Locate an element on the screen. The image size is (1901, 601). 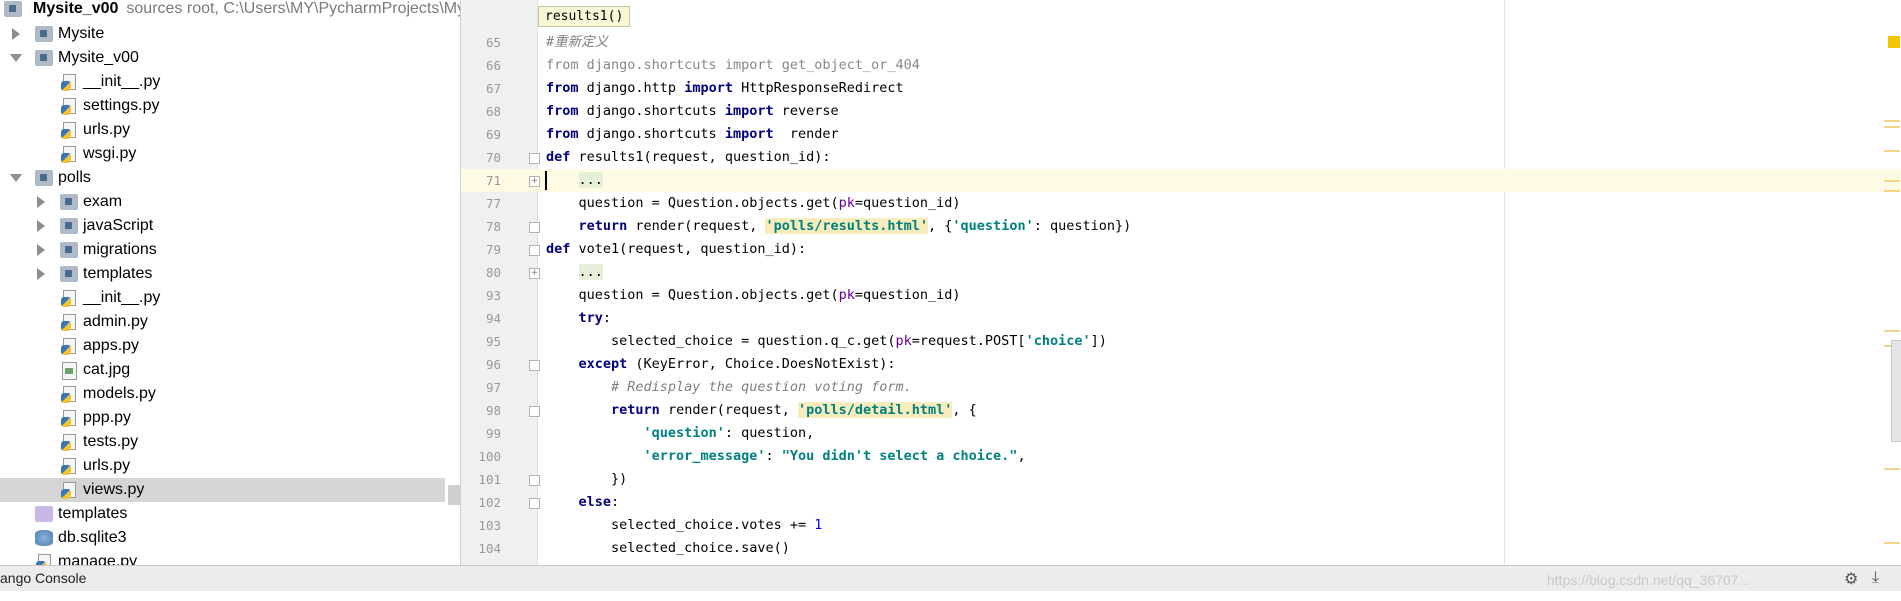
tree-item: exam is located at coordinates (222, 202).